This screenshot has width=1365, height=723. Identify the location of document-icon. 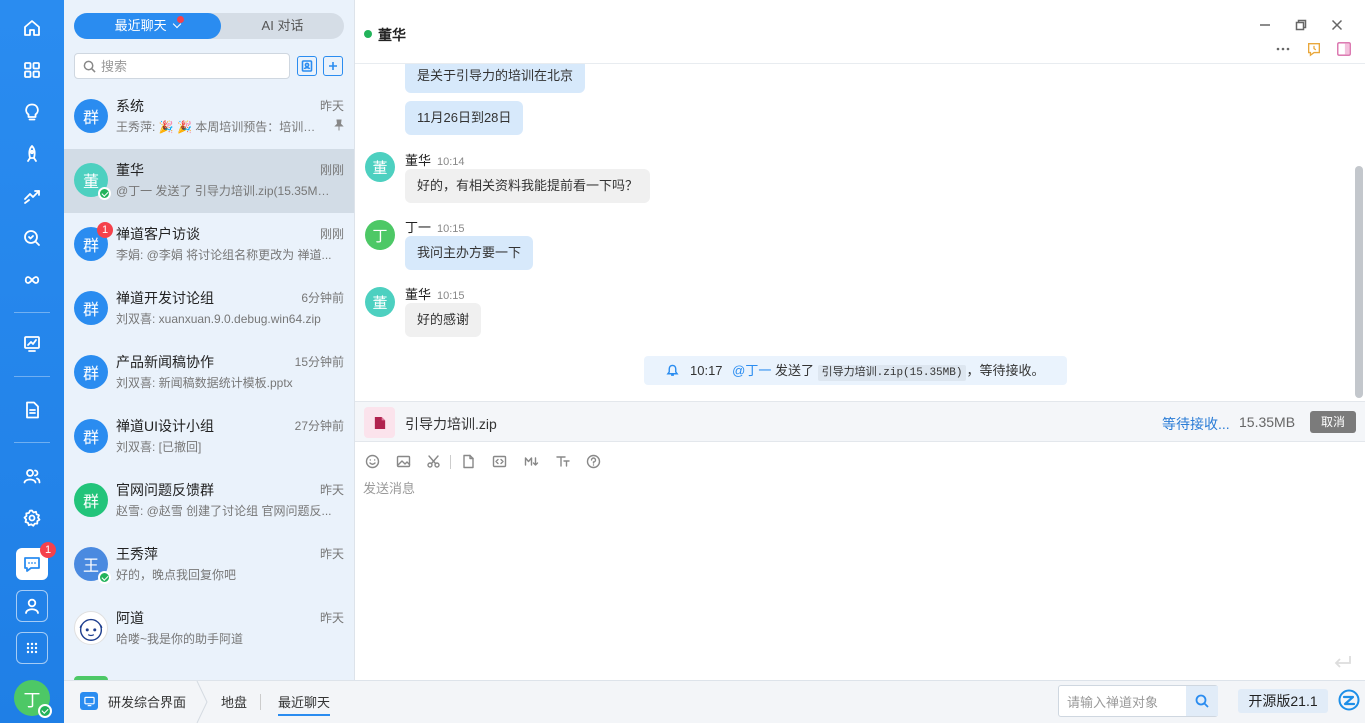
(32, 410).